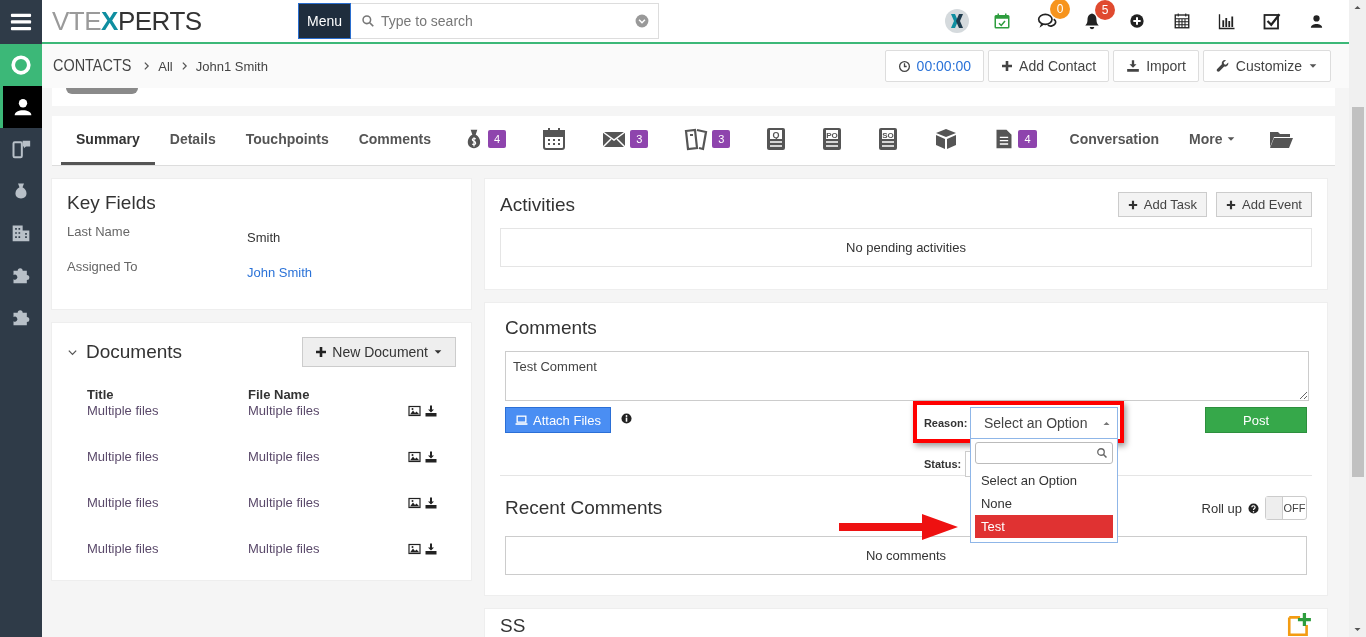 Image resolution: width=1366 pixels, height=637 pixels. I want to click on reason-label: Reason:, so click(946, 423).